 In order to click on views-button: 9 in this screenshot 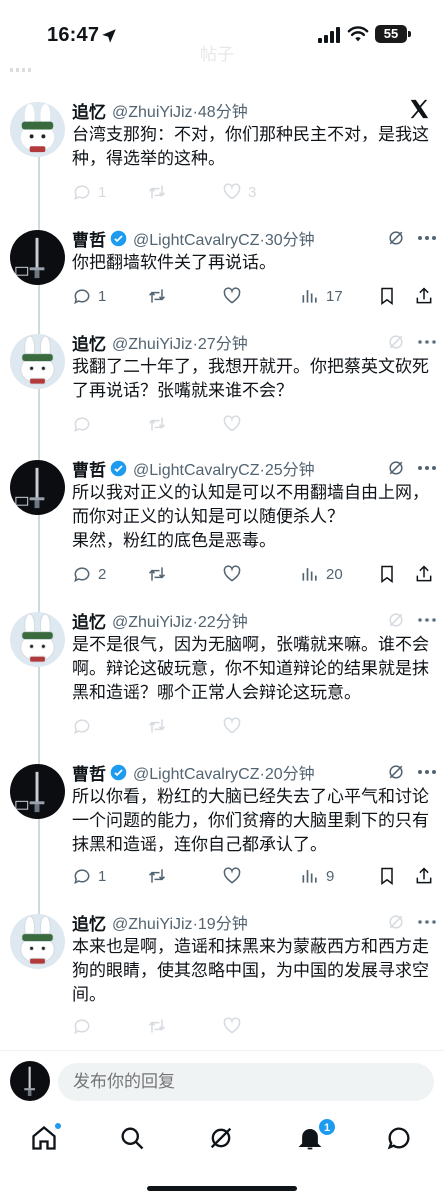, I will do `click(317, 876)`.